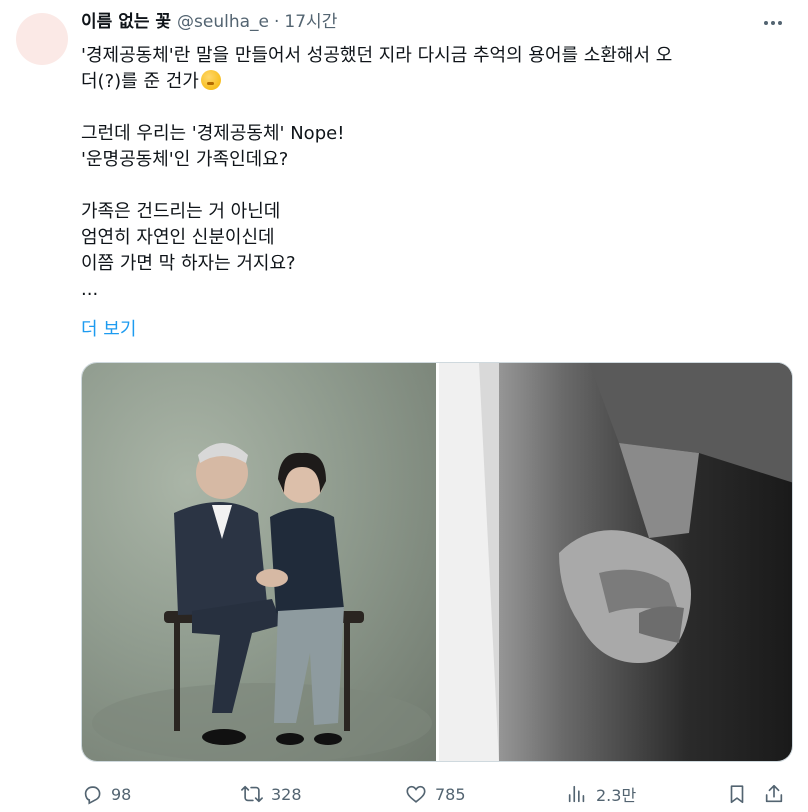 This screenshot has width=808, height=812. I want to click on more-options-button, so click(773, 23).